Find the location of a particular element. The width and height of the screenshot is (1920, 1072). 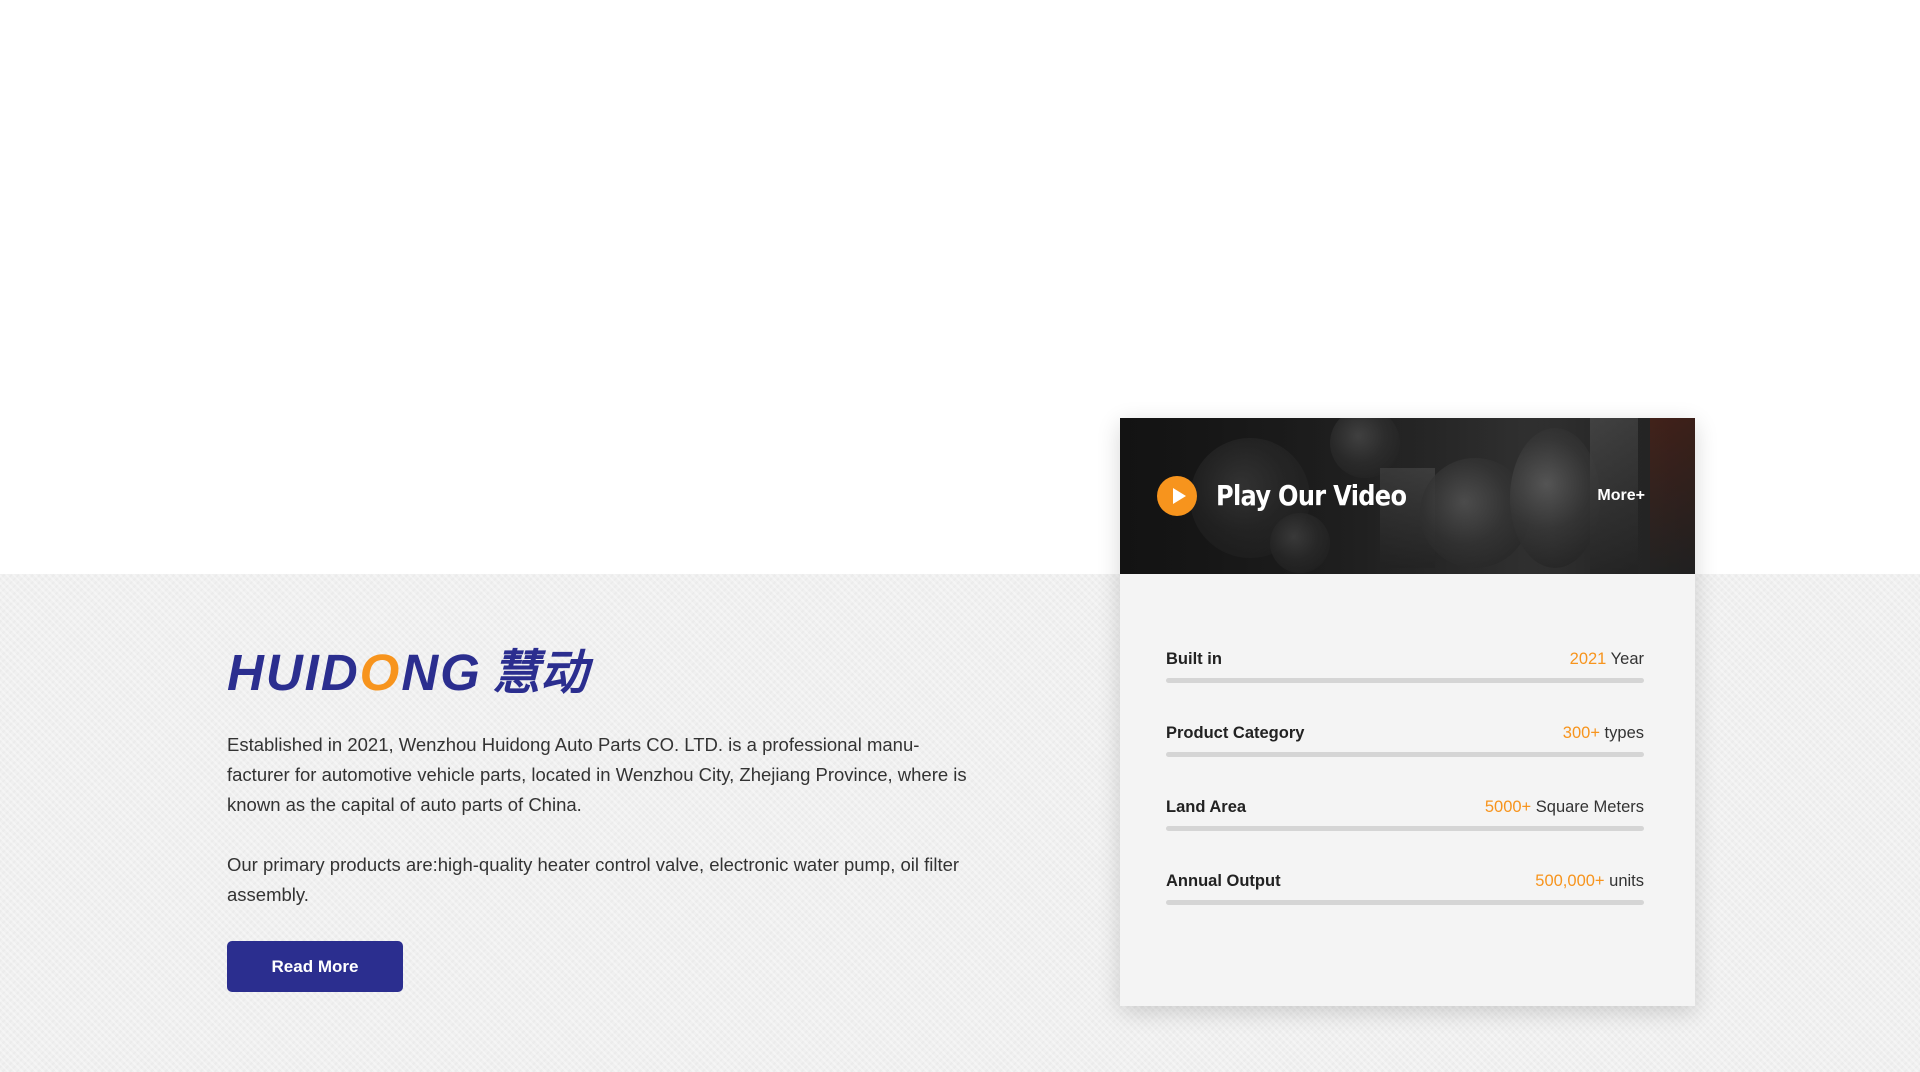

video-more-link: More+ is located at coordinates (1621, 496).